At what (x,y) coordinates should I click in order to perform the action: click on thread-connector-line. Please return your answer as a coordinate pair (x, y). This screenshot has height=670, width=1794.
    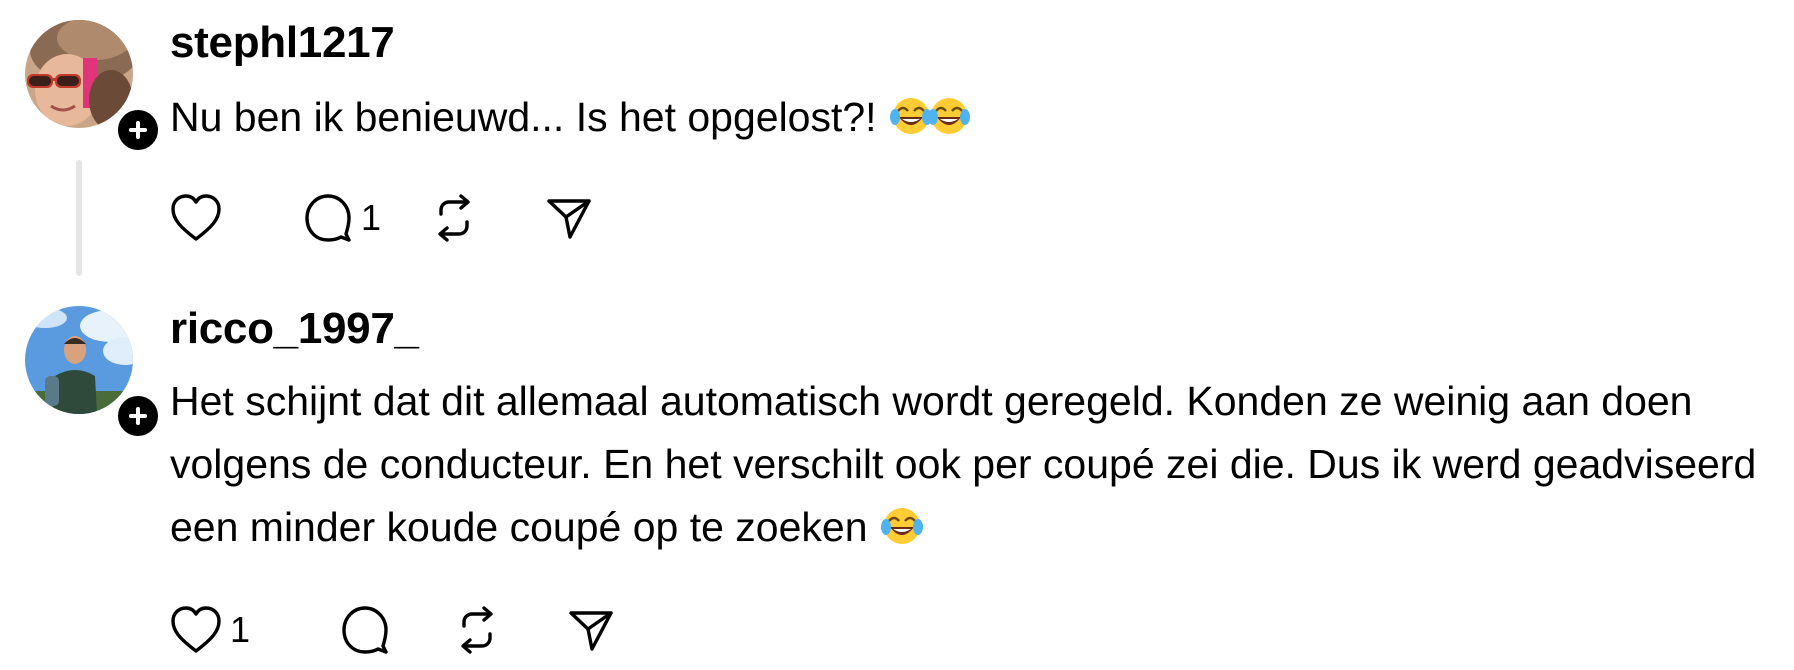
    Looking at the image, I should click on (79, 218).